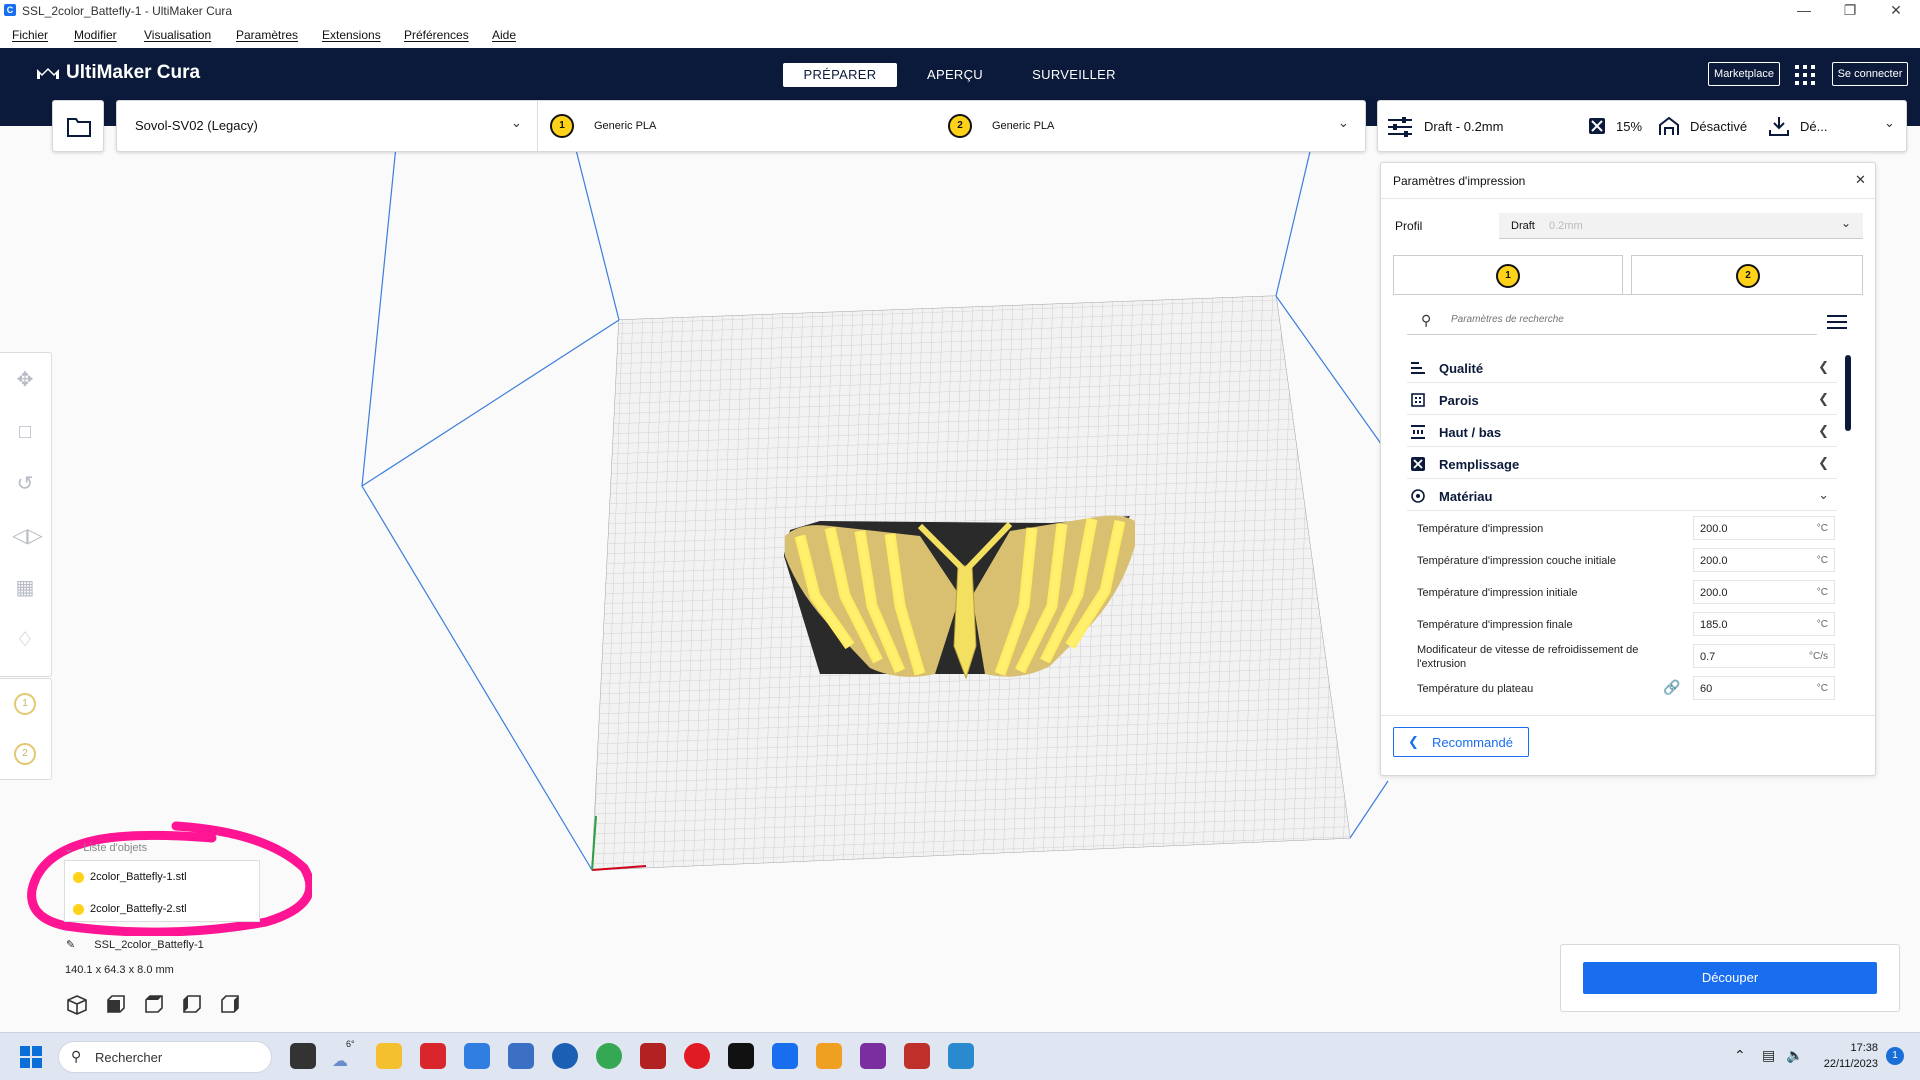  Describe the element at coordinates (1747, 275) in the screenshot. I see `tab-extruder-2: 2` at that location.